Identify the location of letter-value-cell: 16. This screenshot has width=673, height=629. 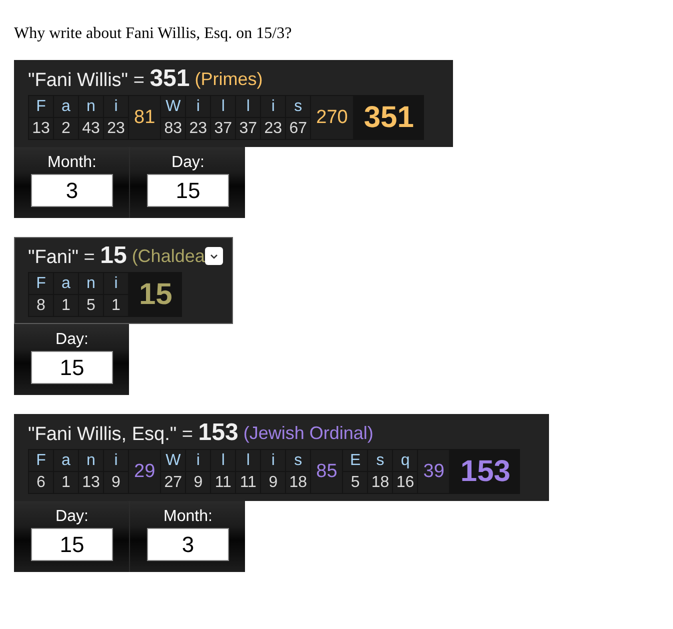
(405, 482).